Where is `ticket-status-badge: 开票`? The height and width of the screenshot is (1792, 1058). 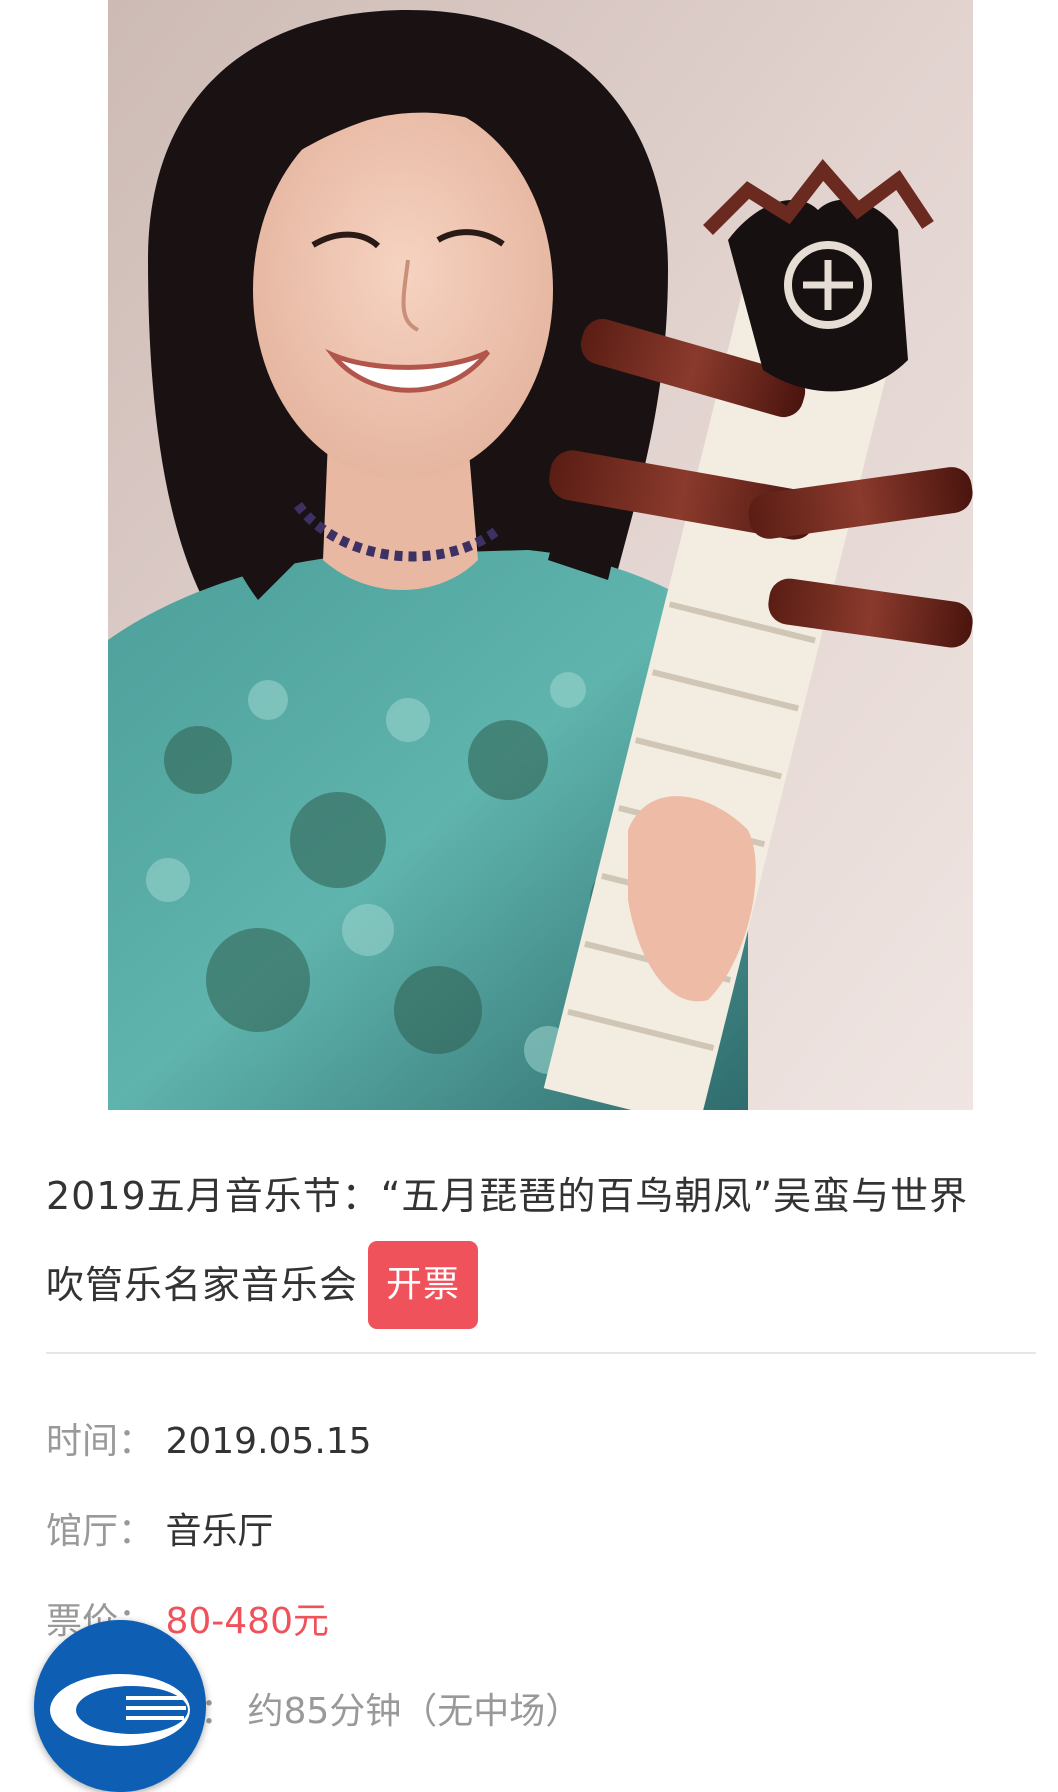 ticket-status-badge: 开票 is located at coordinates (423, 1285).